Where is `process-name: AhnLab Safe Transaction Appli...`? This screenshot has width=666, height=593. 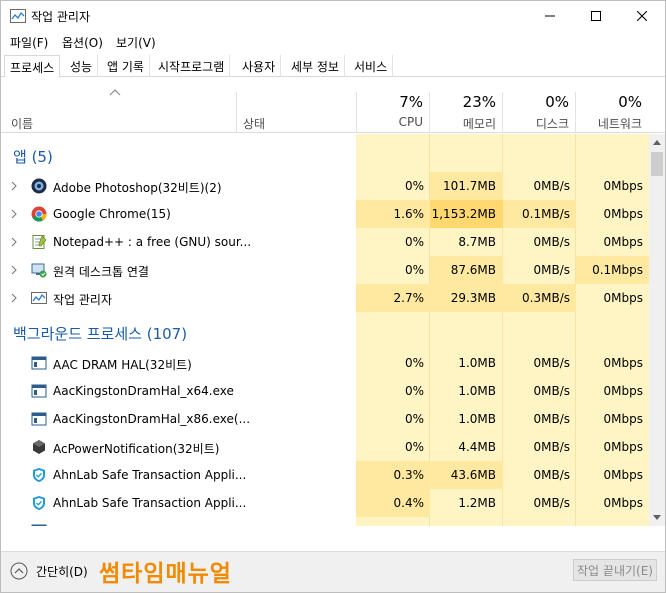 process-name: AhnLab Safe Transaction Appli... is located at coordinates (150, 503).